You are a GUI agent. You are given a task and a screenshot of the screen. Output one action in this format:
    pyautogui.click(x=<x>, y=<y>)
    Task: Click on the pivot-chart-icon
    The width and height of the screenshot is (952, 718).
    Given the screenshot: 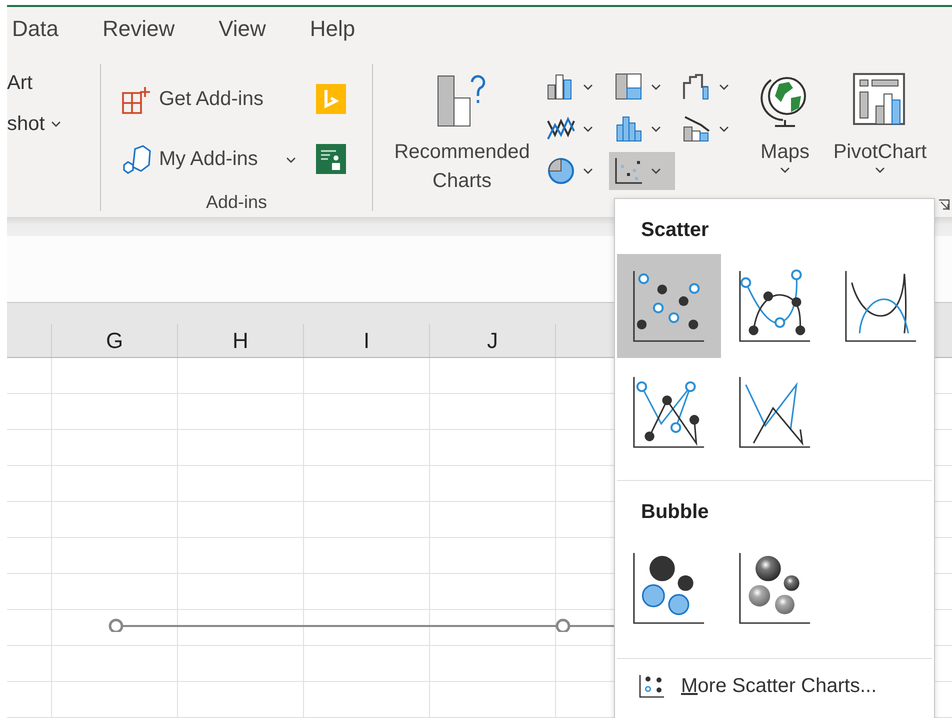 What is the action you would take?
    pyautogui.click(x=880, y=100)
    